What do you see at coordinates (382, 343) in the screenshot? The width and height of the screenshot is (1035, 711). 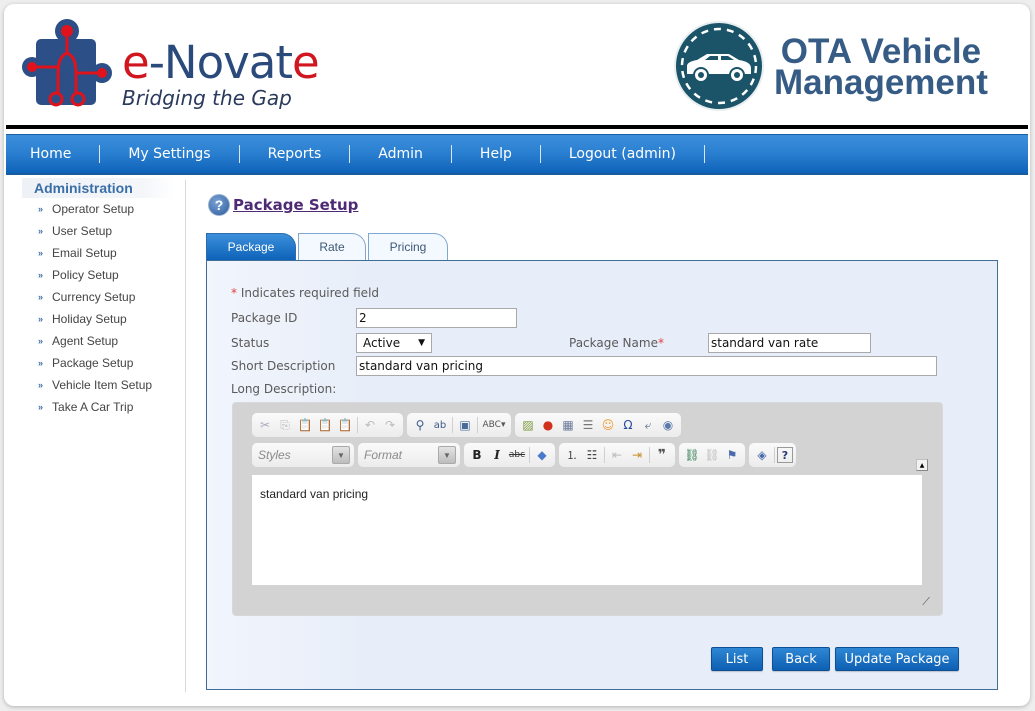 I see `status-selected-value: Active` at bounding box center [382, 343].